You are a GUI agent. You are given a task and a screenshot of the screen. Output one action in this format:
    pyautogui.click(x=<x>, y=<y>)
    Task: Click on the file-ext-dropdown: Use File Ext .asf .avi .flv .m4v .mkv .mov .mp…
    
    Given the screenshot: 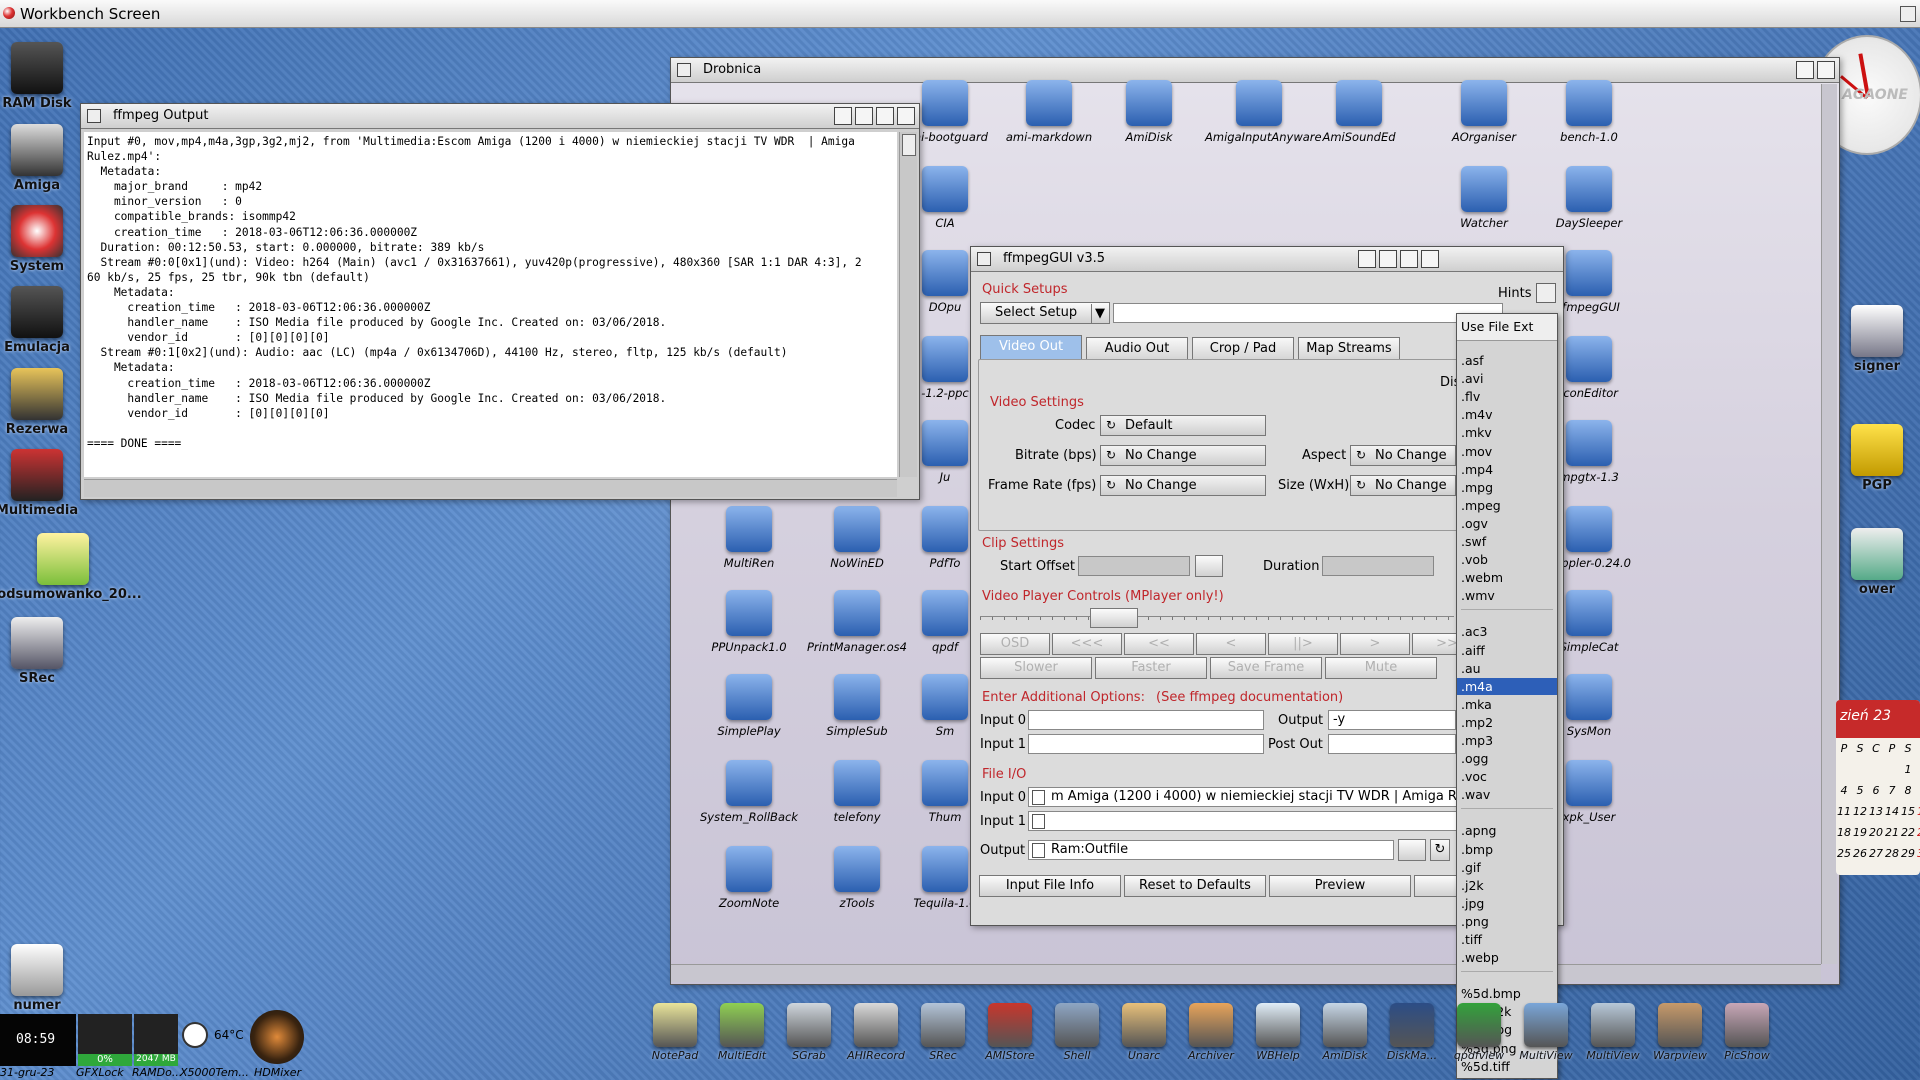 What is the action you would take?
    pyautogui.click(x=1507, y=696)
    